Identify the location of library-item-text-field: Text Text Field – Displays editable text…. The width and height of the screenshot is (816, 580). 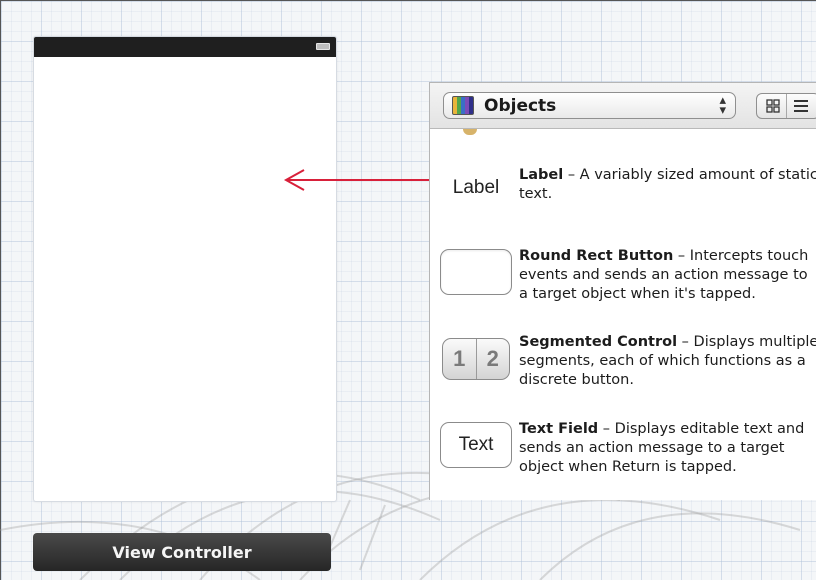
(623, 458).